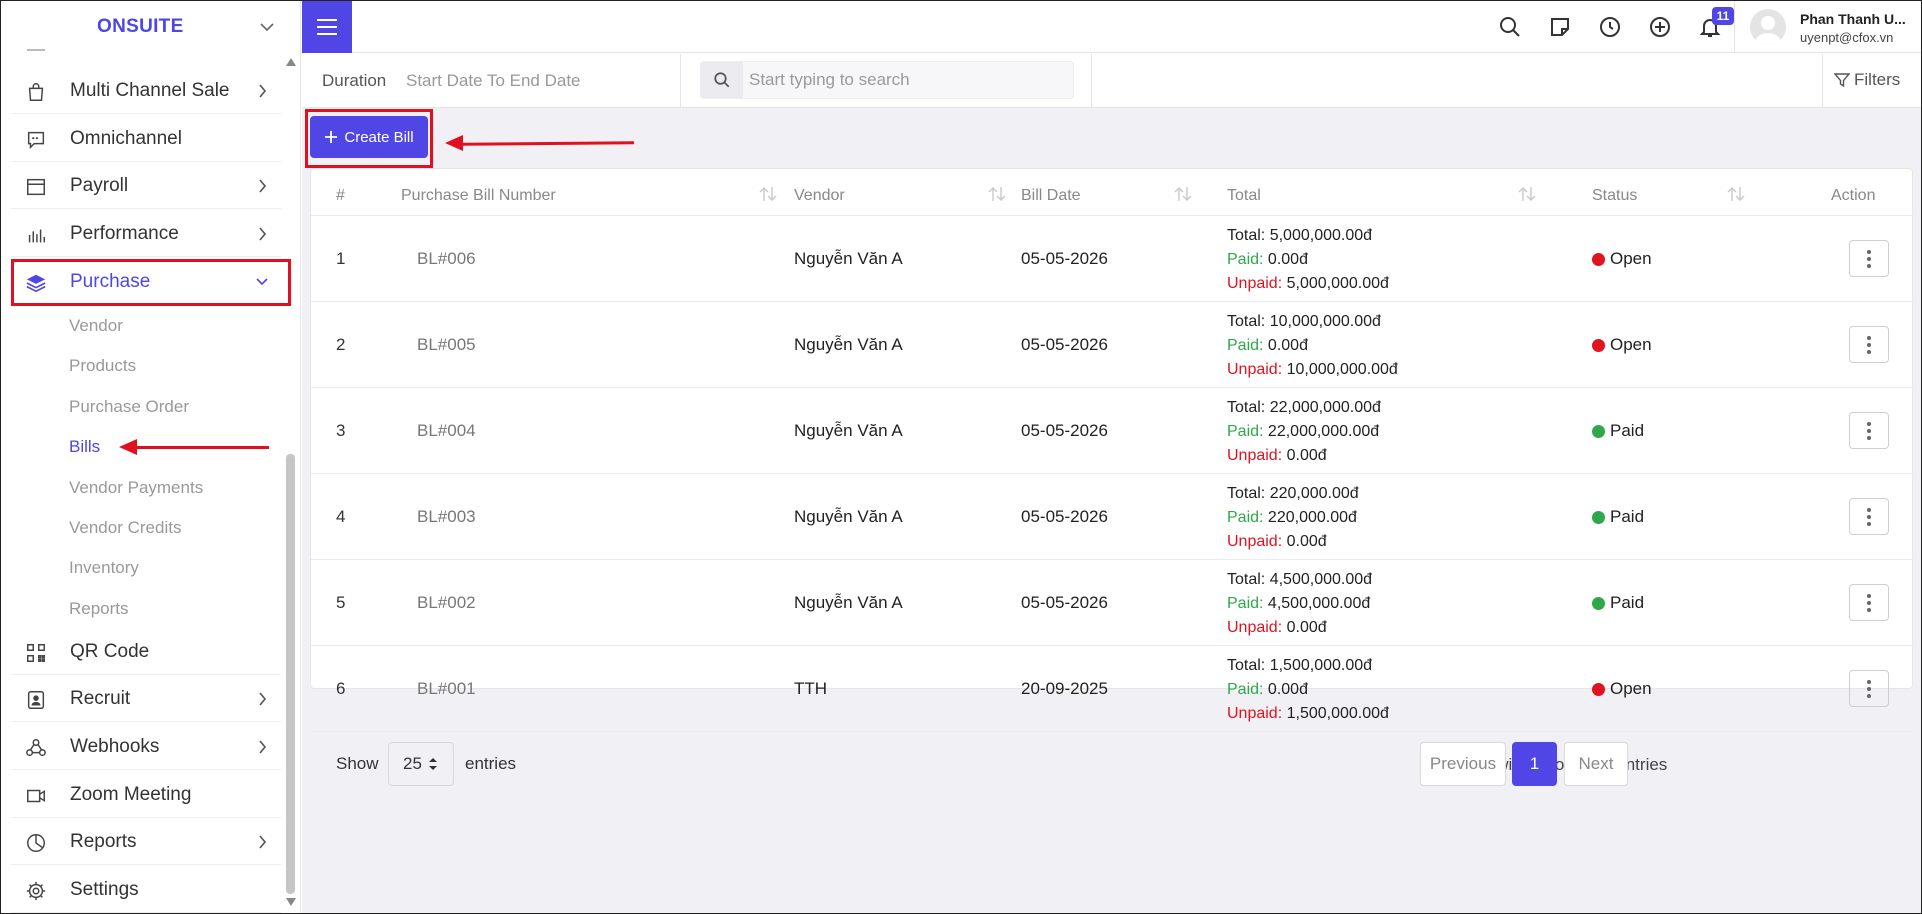 Image resolution: width=1922 pixels, height=914 pixels. What do you see at coordinates (1610, 27) in the screenshot?
I see `clock-icon` at bounding box center [1610, 27].